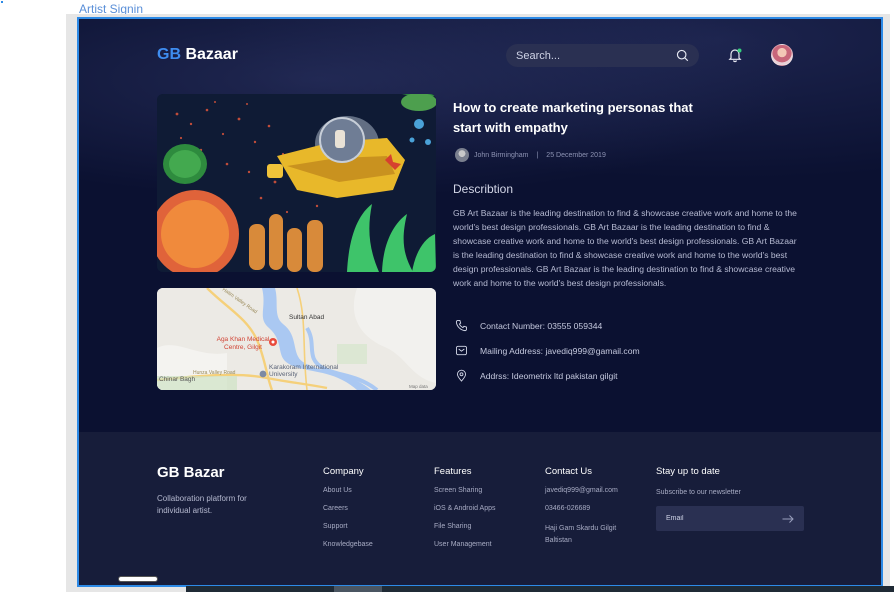  What do you see at coordinates (464, 490) in the screenshot?
I see `footer-link-screen-sharing: Screen Sharing` at bounding box center [464, 490].